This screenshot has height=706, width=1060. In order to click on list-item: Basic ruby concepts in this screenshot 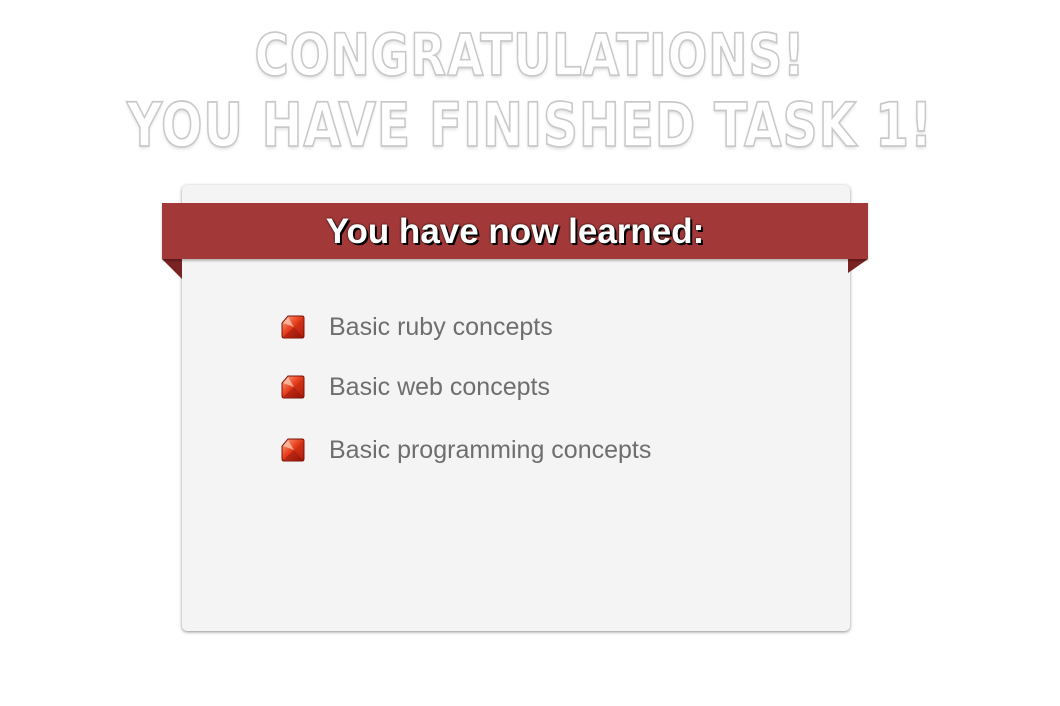, I will do `click(465, 327)`.